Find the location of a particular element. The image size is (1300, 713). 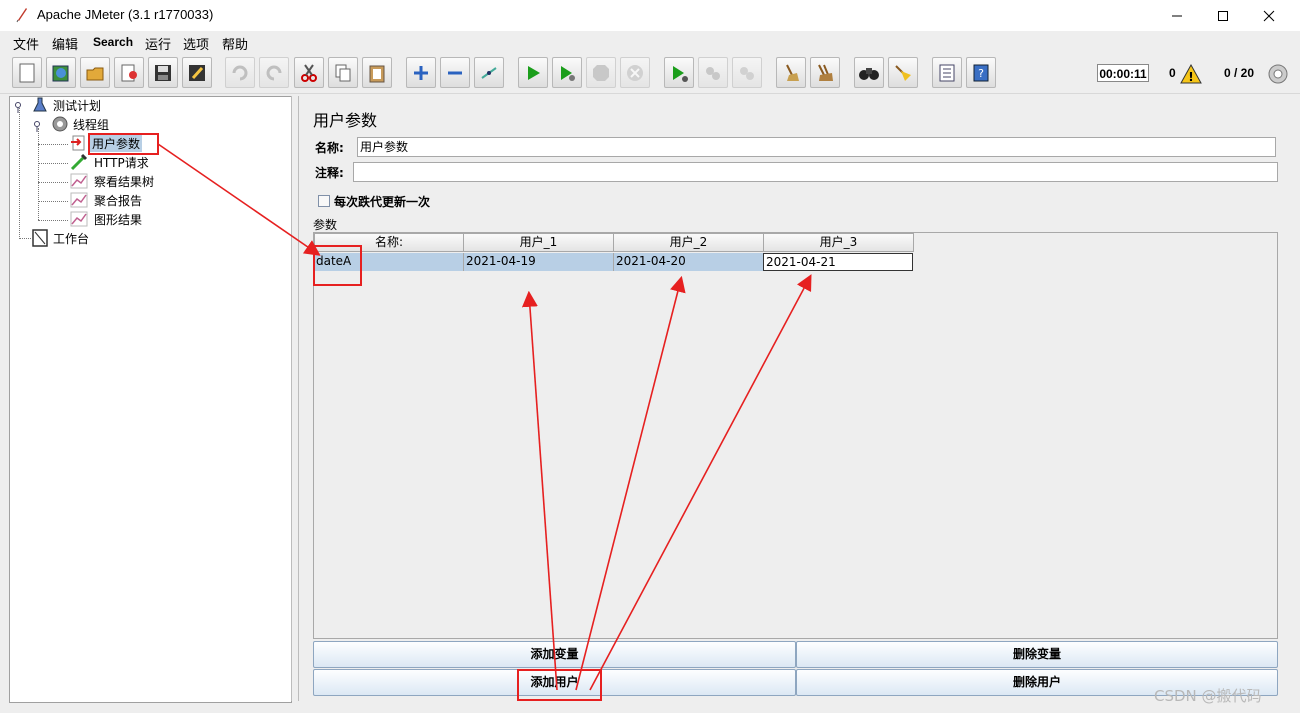

watermark: CSDN @搬代码 is located at coordinates (1208, 696).